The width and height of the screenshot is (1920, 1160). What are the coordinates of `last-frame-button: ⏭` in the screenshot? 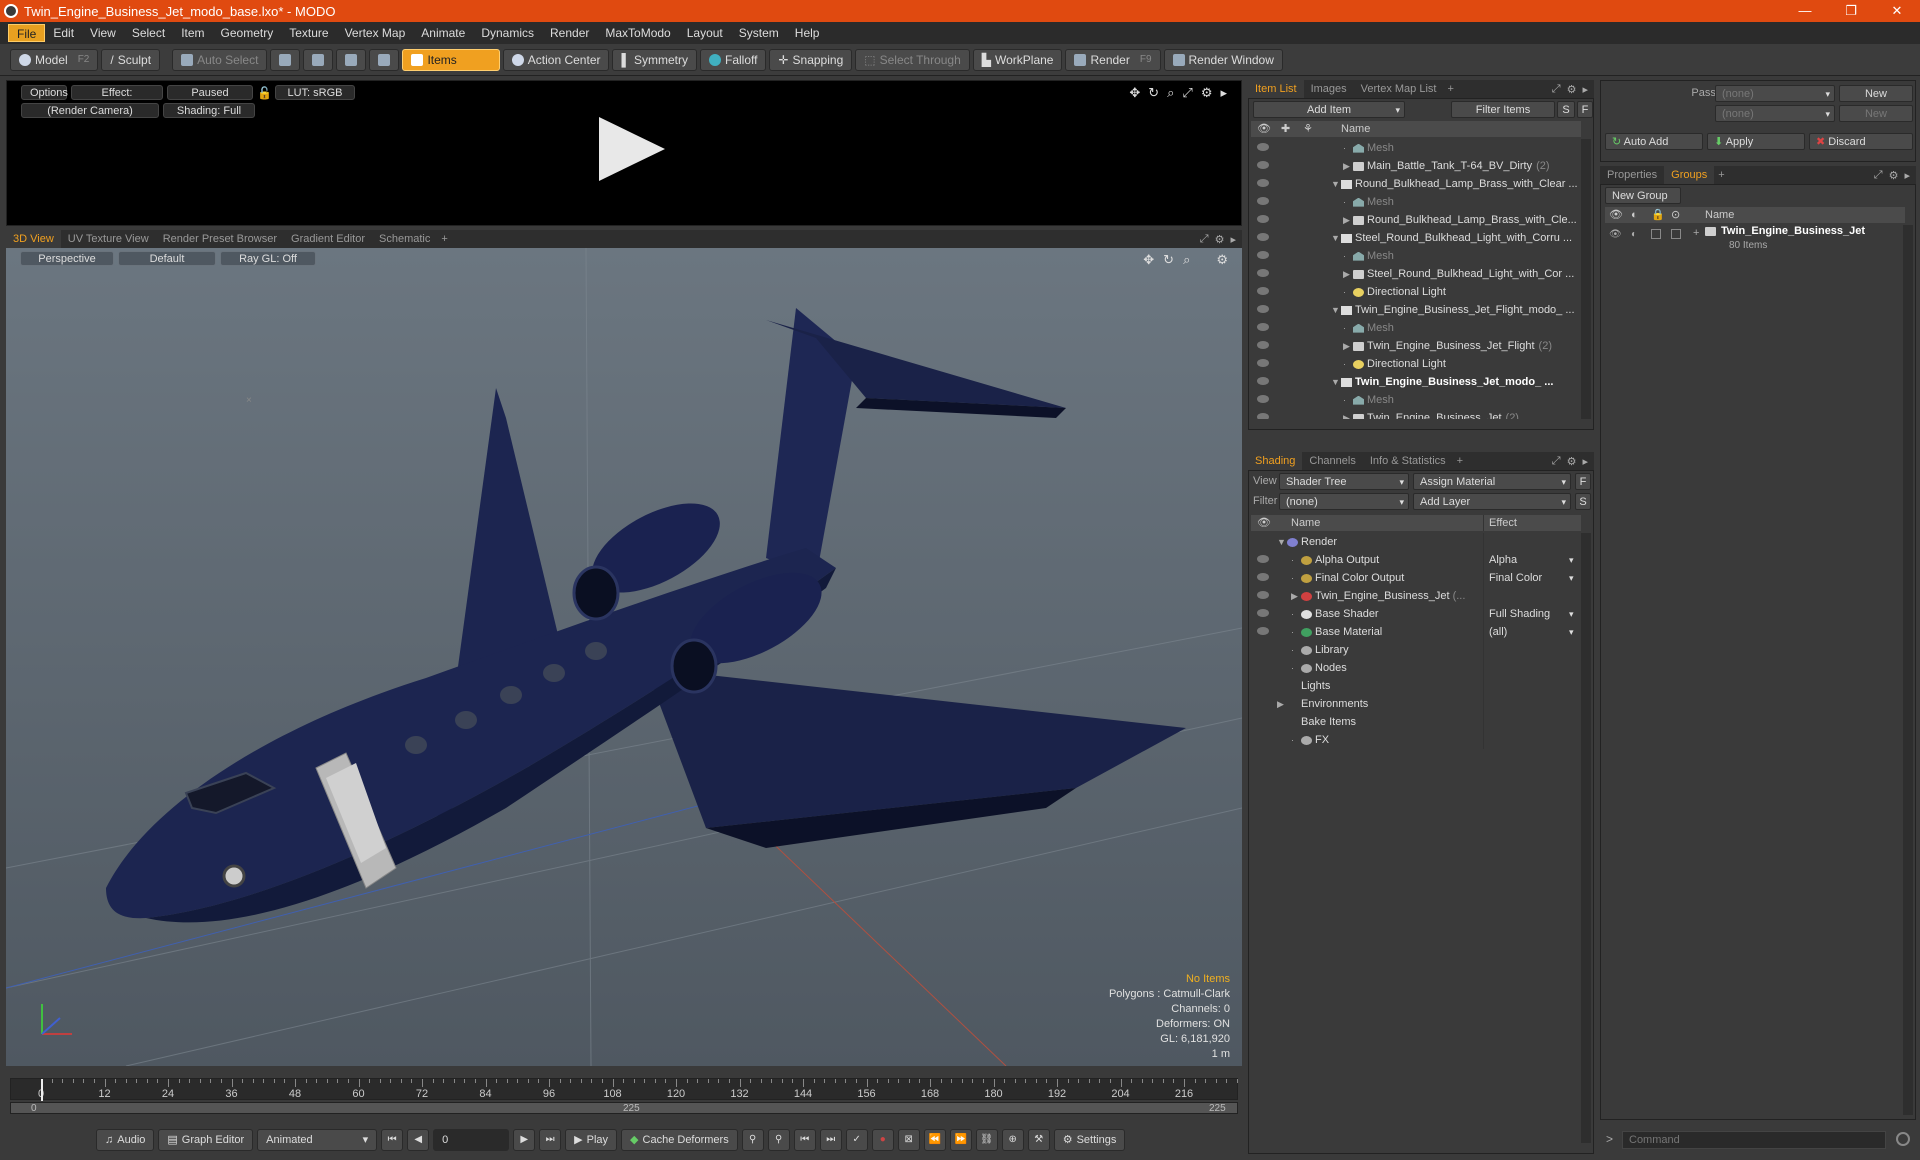 It's located at (550, 1140).